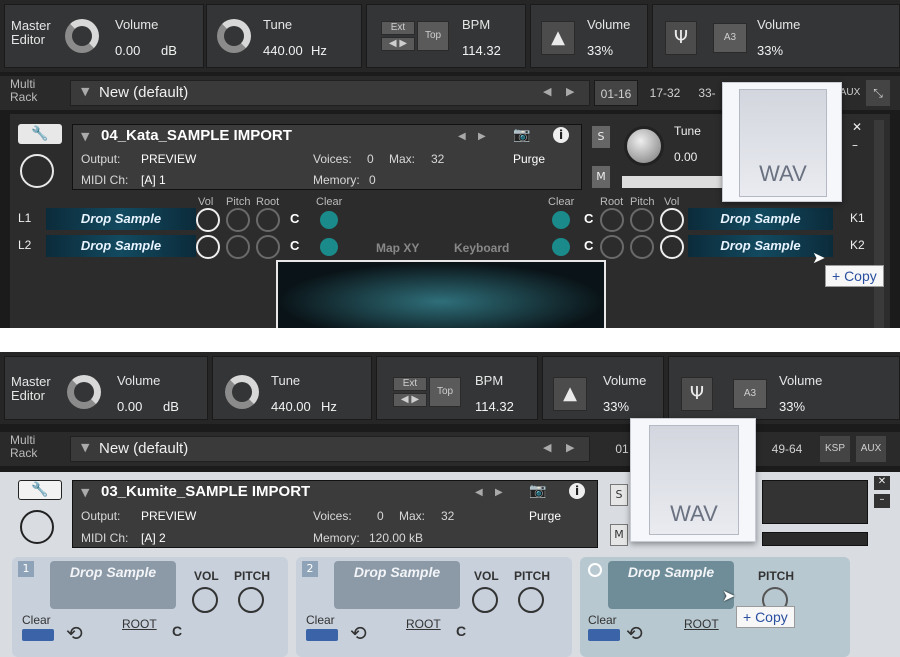 This screenshot has width=900, height=657. I want to click on map-xy-tab: Map XY, so click(397, 248).